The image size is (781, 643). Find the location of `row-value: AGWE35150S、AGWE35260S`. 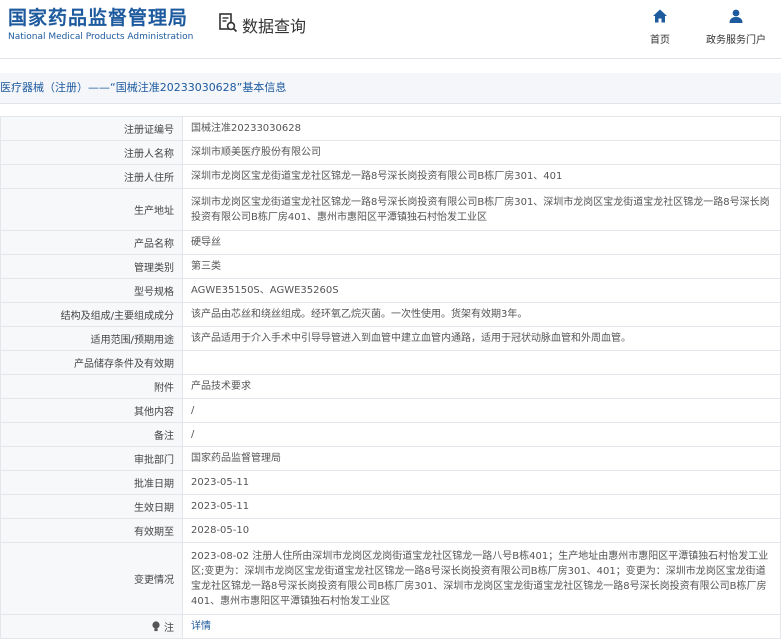

row-value: AGWE35150S、AGWE35260S is located at coordinates (481, 290).